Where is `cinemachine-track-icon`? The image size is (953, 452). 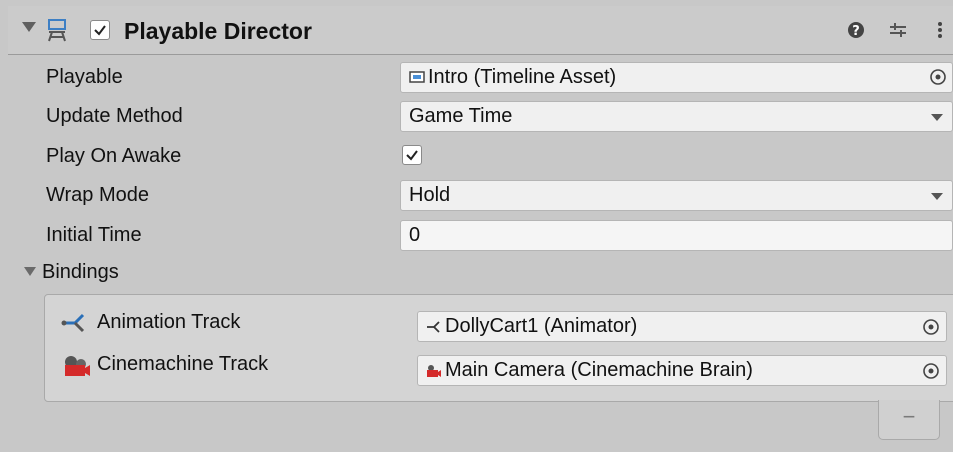
cinemachine-track-icon is located at coordinates (77, 366).